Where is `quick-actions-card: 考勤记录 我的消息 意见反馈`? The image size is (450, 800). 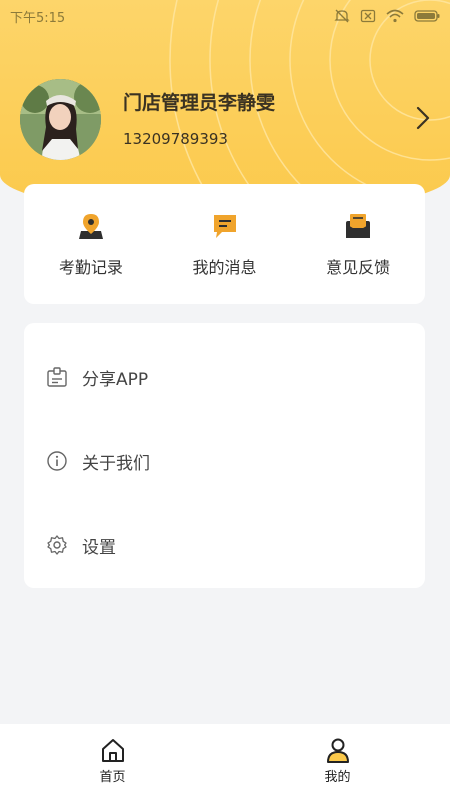 quick-actions-card: 考勤记录 我的消息 意见反馈 is located at coordinates (224, 244).